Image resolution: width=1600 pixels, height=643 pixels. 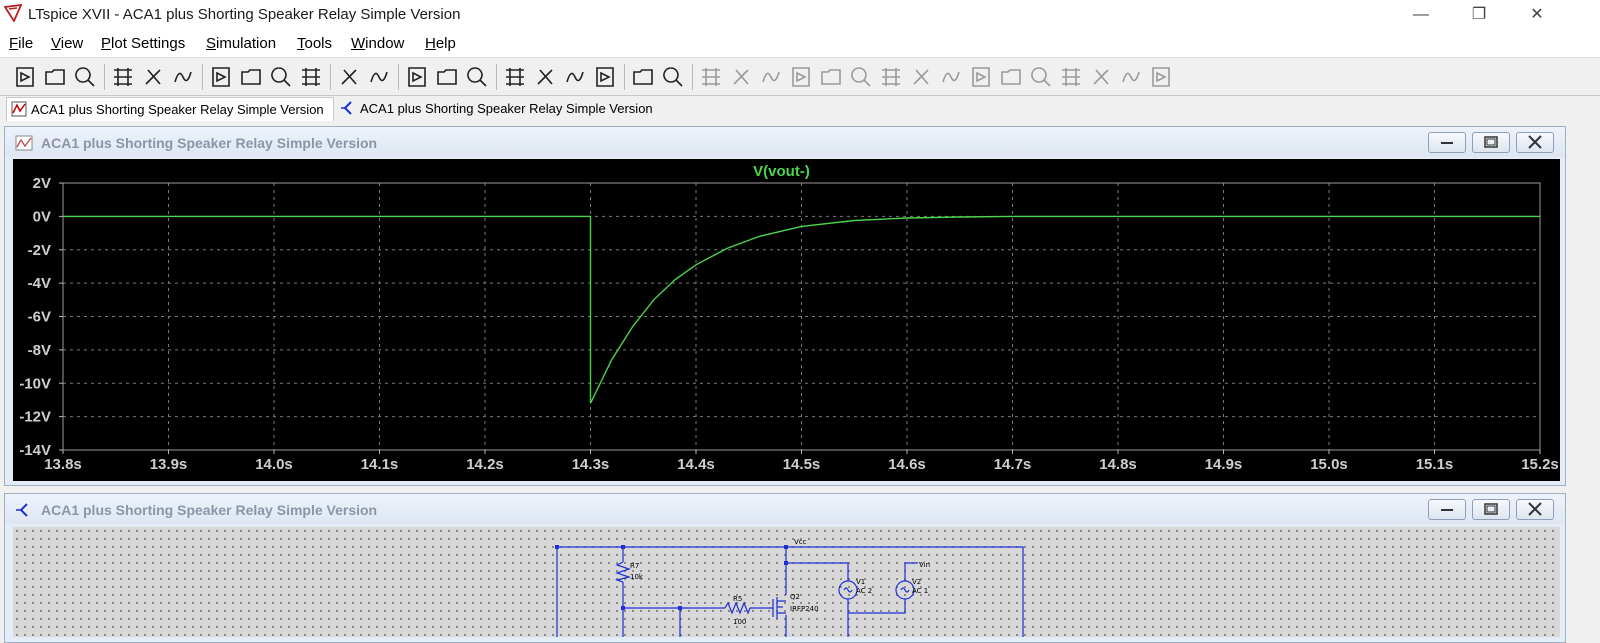 I want to click on capacitor-icon, so click(x=831, y=77).